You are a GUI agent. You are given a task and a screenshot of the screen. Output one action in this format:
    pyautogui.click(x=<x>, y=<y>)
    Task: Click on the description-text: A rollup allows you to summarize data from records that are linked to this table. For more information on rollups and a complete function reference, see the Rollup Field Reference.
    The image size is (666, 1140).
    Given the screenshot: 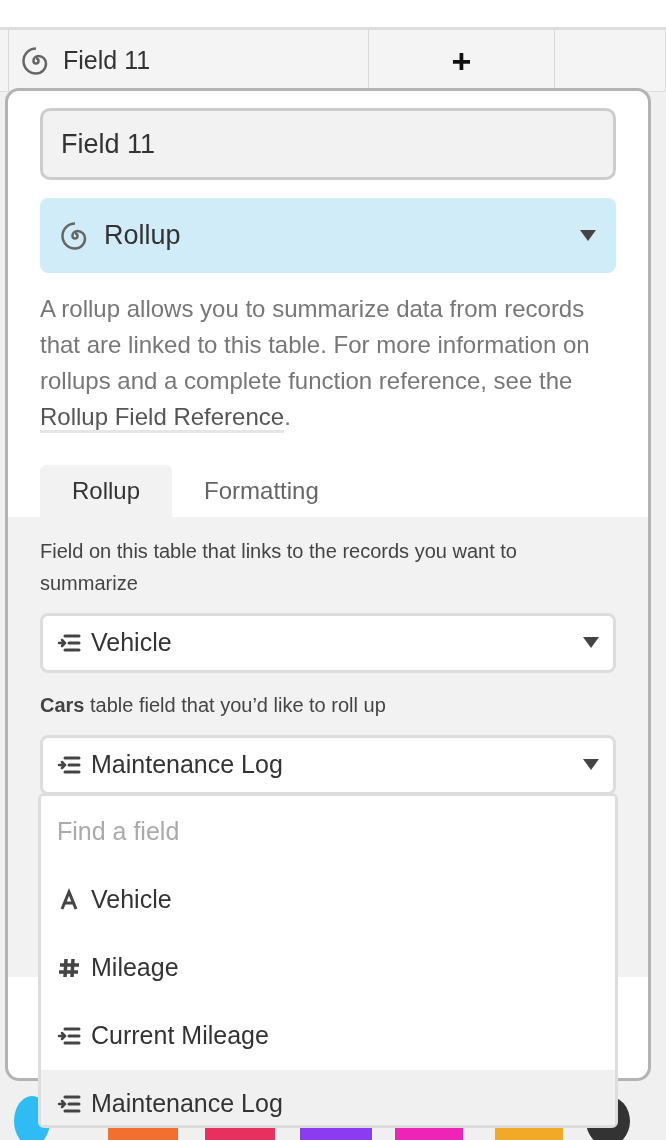 What is the action you would take?
    pyautogui.click(x=328, y=363)
    